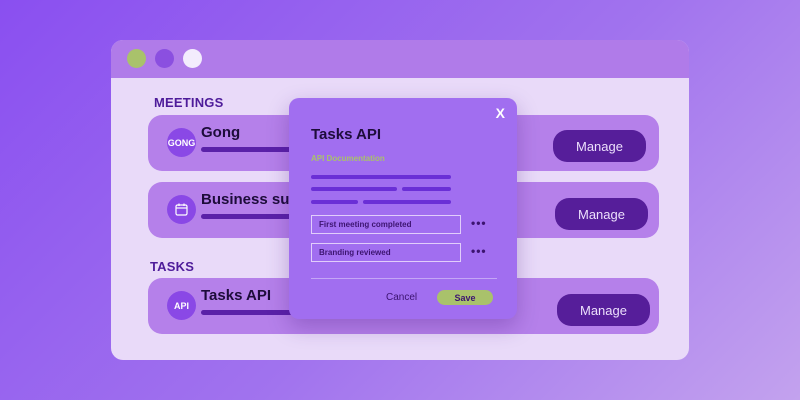  I want to click on tasks-section-label: TASKS, so click(172, 266).